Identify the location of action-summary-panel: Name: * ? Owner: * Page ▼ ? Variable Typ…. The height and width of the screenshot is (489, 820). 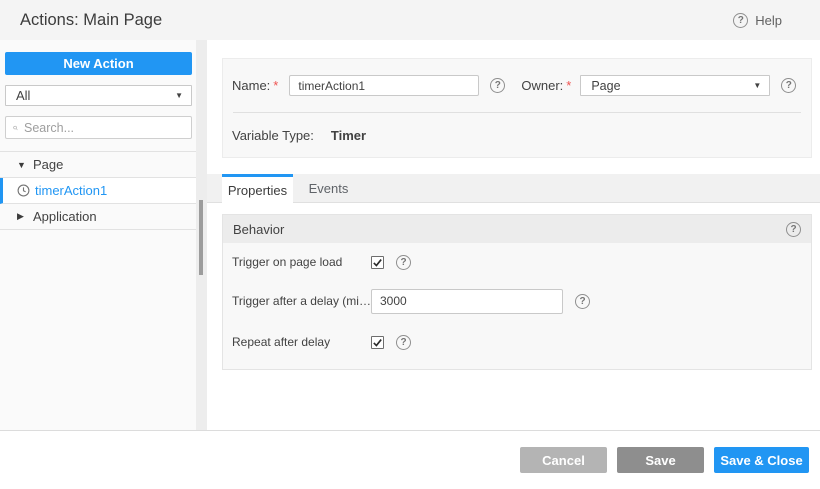
(517, 108).